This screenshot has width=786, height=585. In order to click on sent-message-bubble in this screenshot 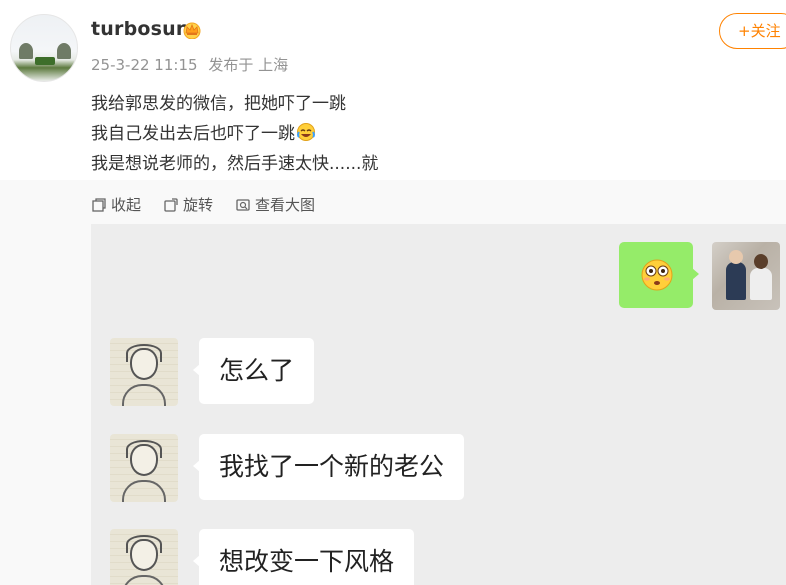, I will do `click(659, 275)`.